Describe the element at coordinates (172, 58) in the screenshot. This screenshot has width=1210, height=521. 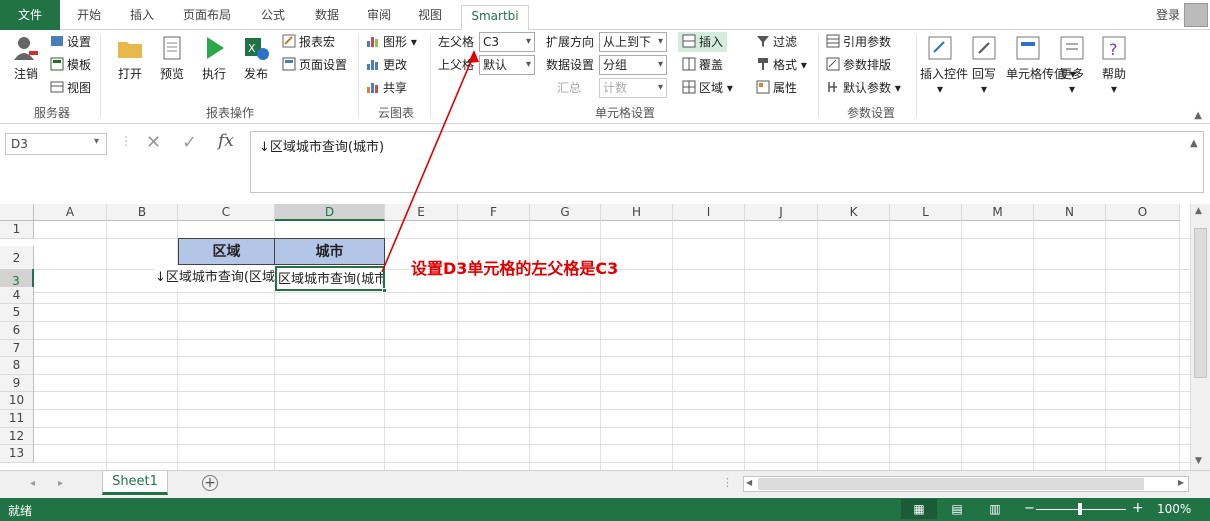
I see `preview-button: 预览` at that location.